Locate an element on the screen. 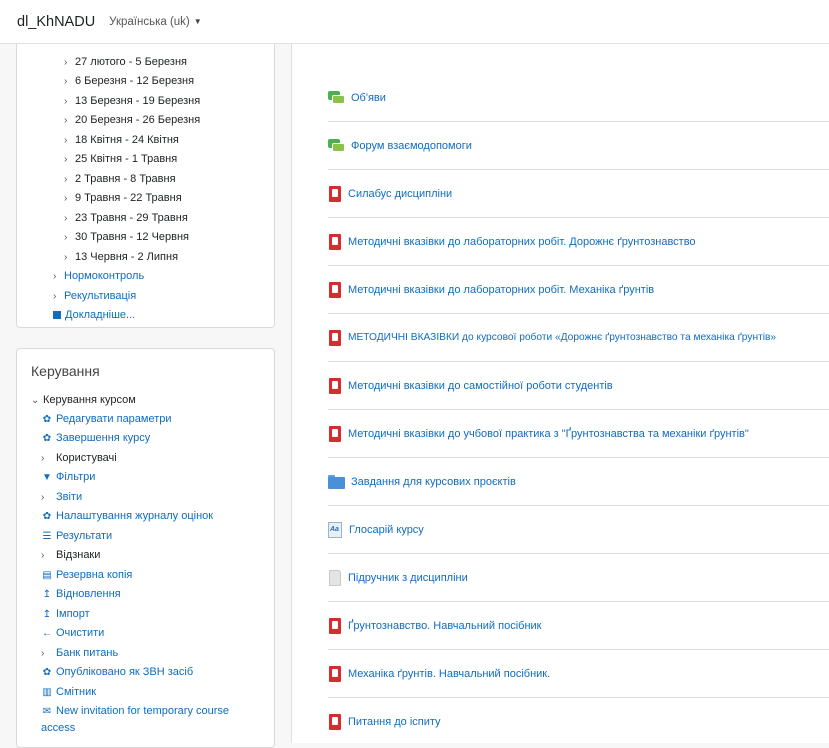 Image resolution: width=829 pixels, height=748 pixels. admin-reports: › Звіти is located at coordinates (61, 497).